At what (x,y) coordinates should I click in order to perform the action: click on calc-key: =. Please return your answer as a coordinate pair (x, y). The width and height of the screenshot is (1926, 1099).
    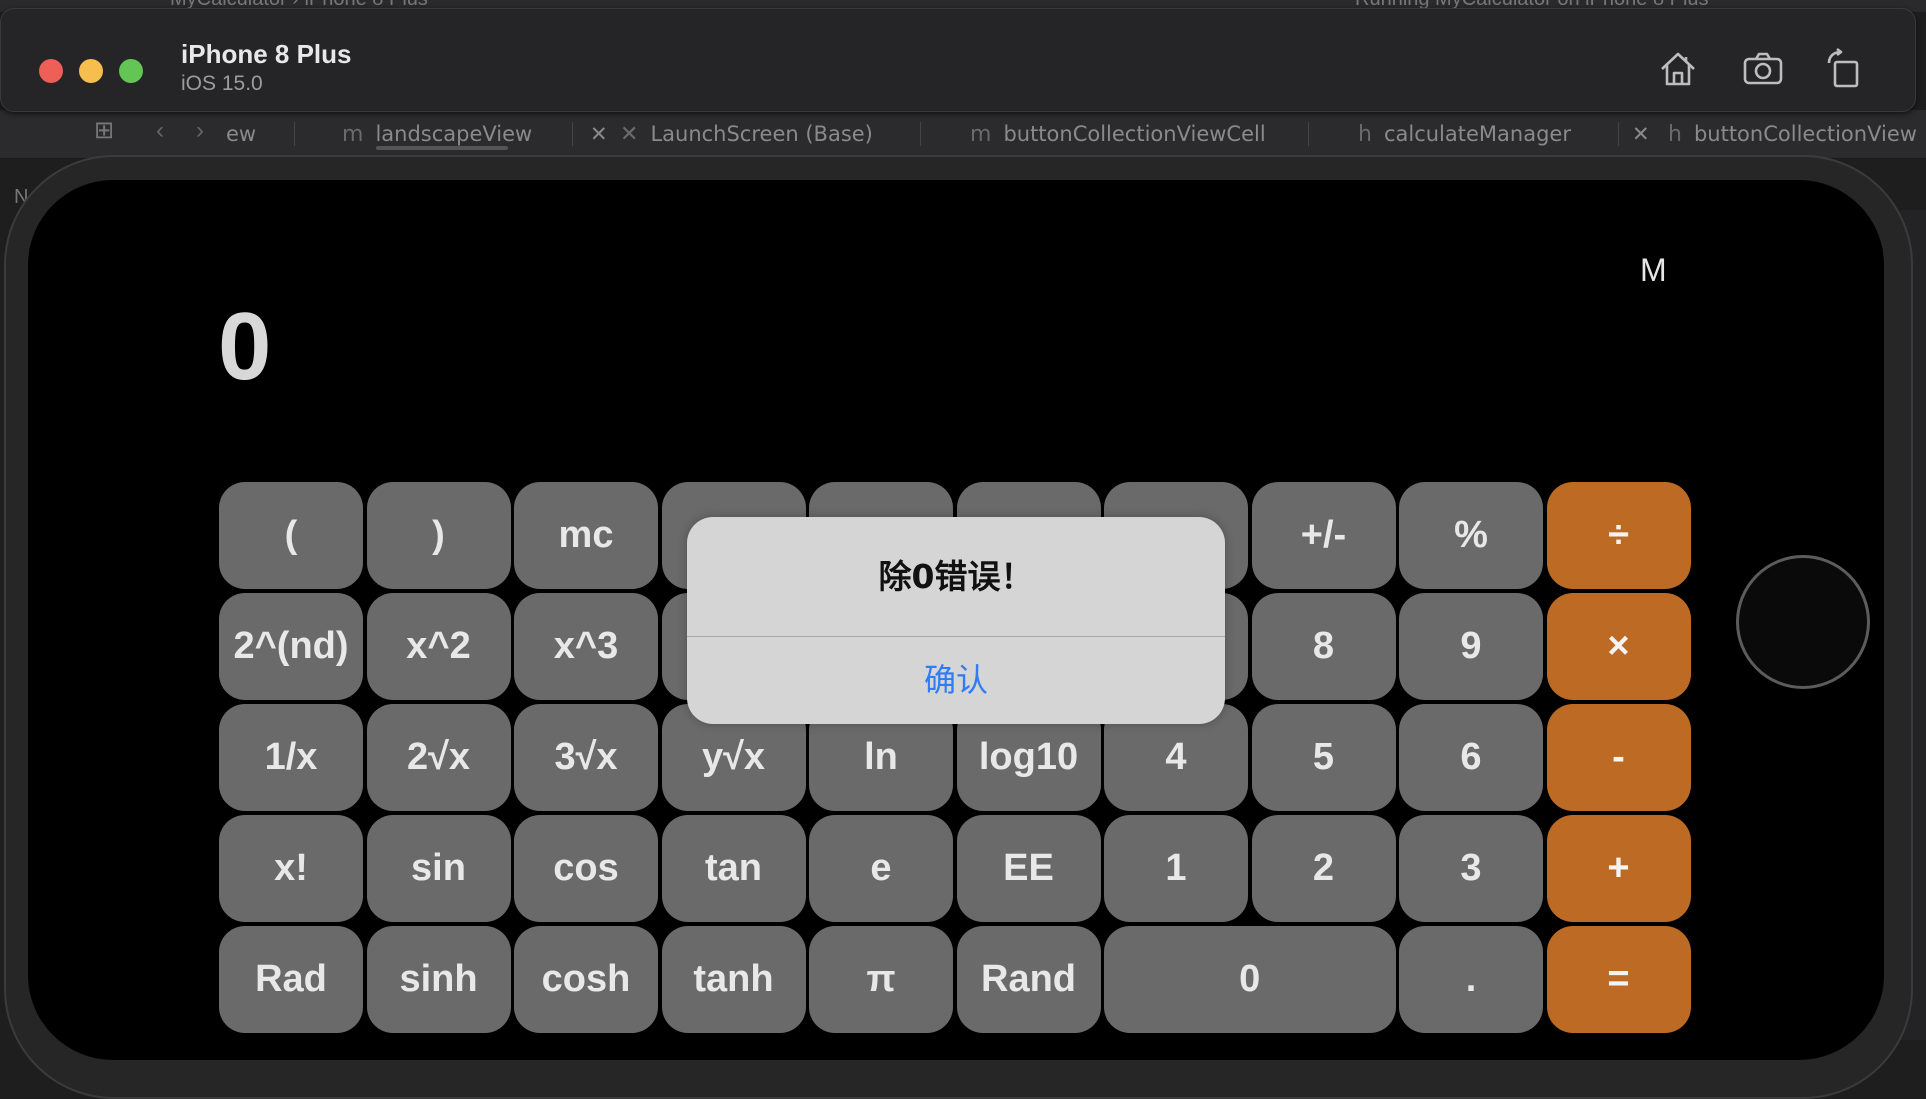
    Looking at the image, I should click on (1618, 979).